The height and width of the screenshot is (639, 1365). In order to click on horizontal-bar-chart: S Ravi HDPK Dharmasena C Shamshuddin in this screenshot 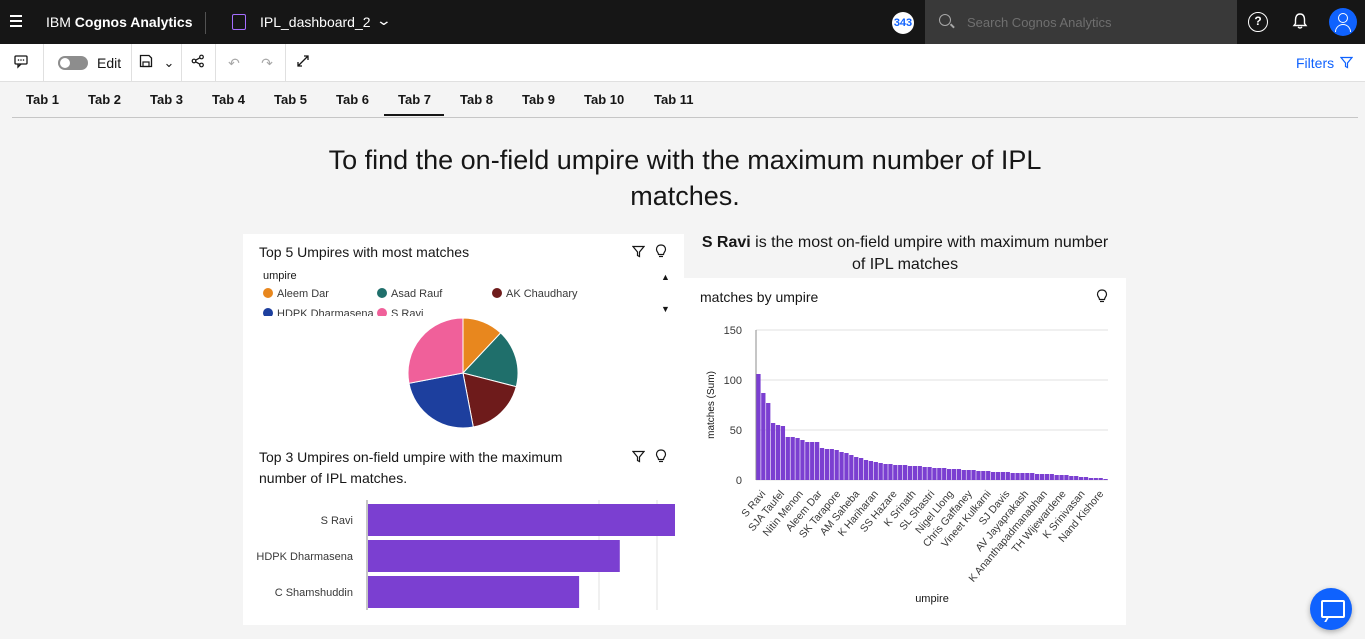, I will do `click(463, 556)`.